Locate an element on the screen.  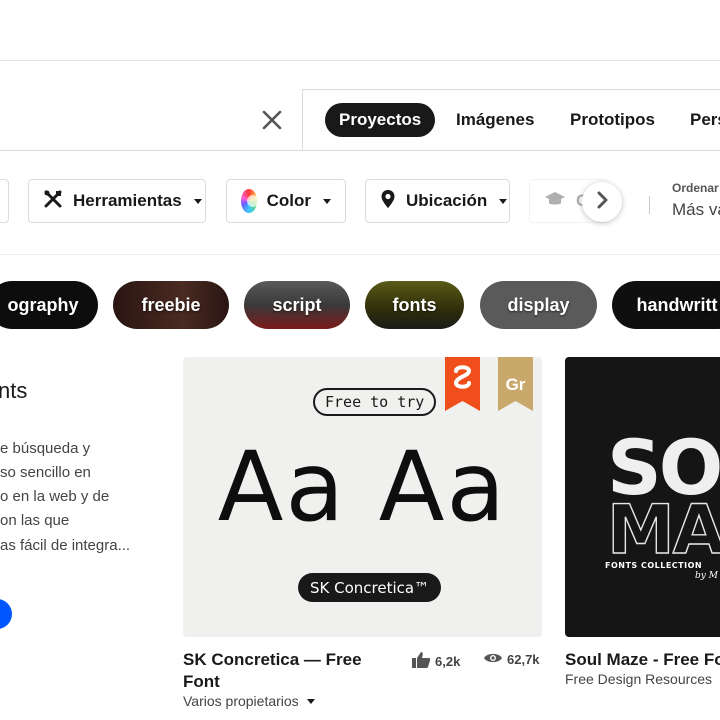
intro-text-line: e búsqueda y is located at coordinates (45, 448).